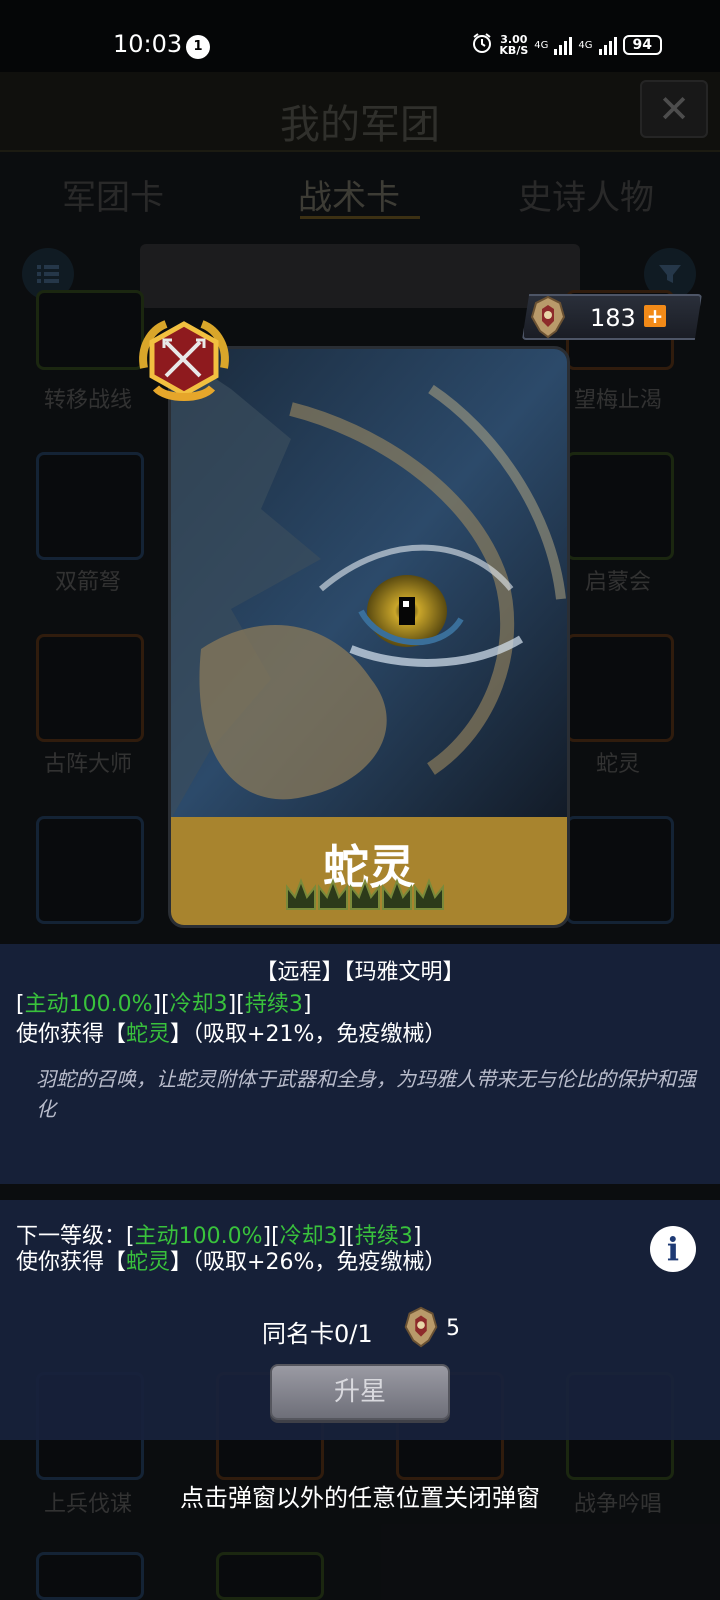 The height and width of the screenshot is (1600, 720). Describe the element at coordinates (514, 45) in the screenshot. I see `net-speed: 3.00 KB/S` at that location.